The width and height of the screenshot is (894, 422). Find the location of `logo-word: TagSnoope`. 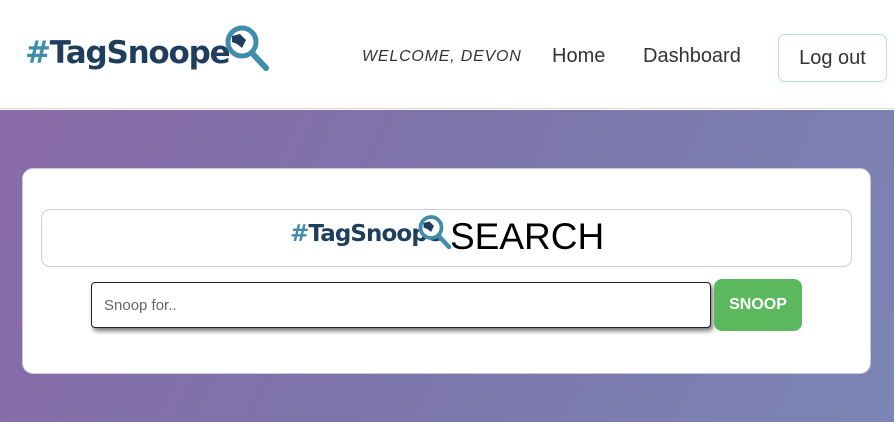

logo-word: TagSnoope is located at coordinates (140, 53).